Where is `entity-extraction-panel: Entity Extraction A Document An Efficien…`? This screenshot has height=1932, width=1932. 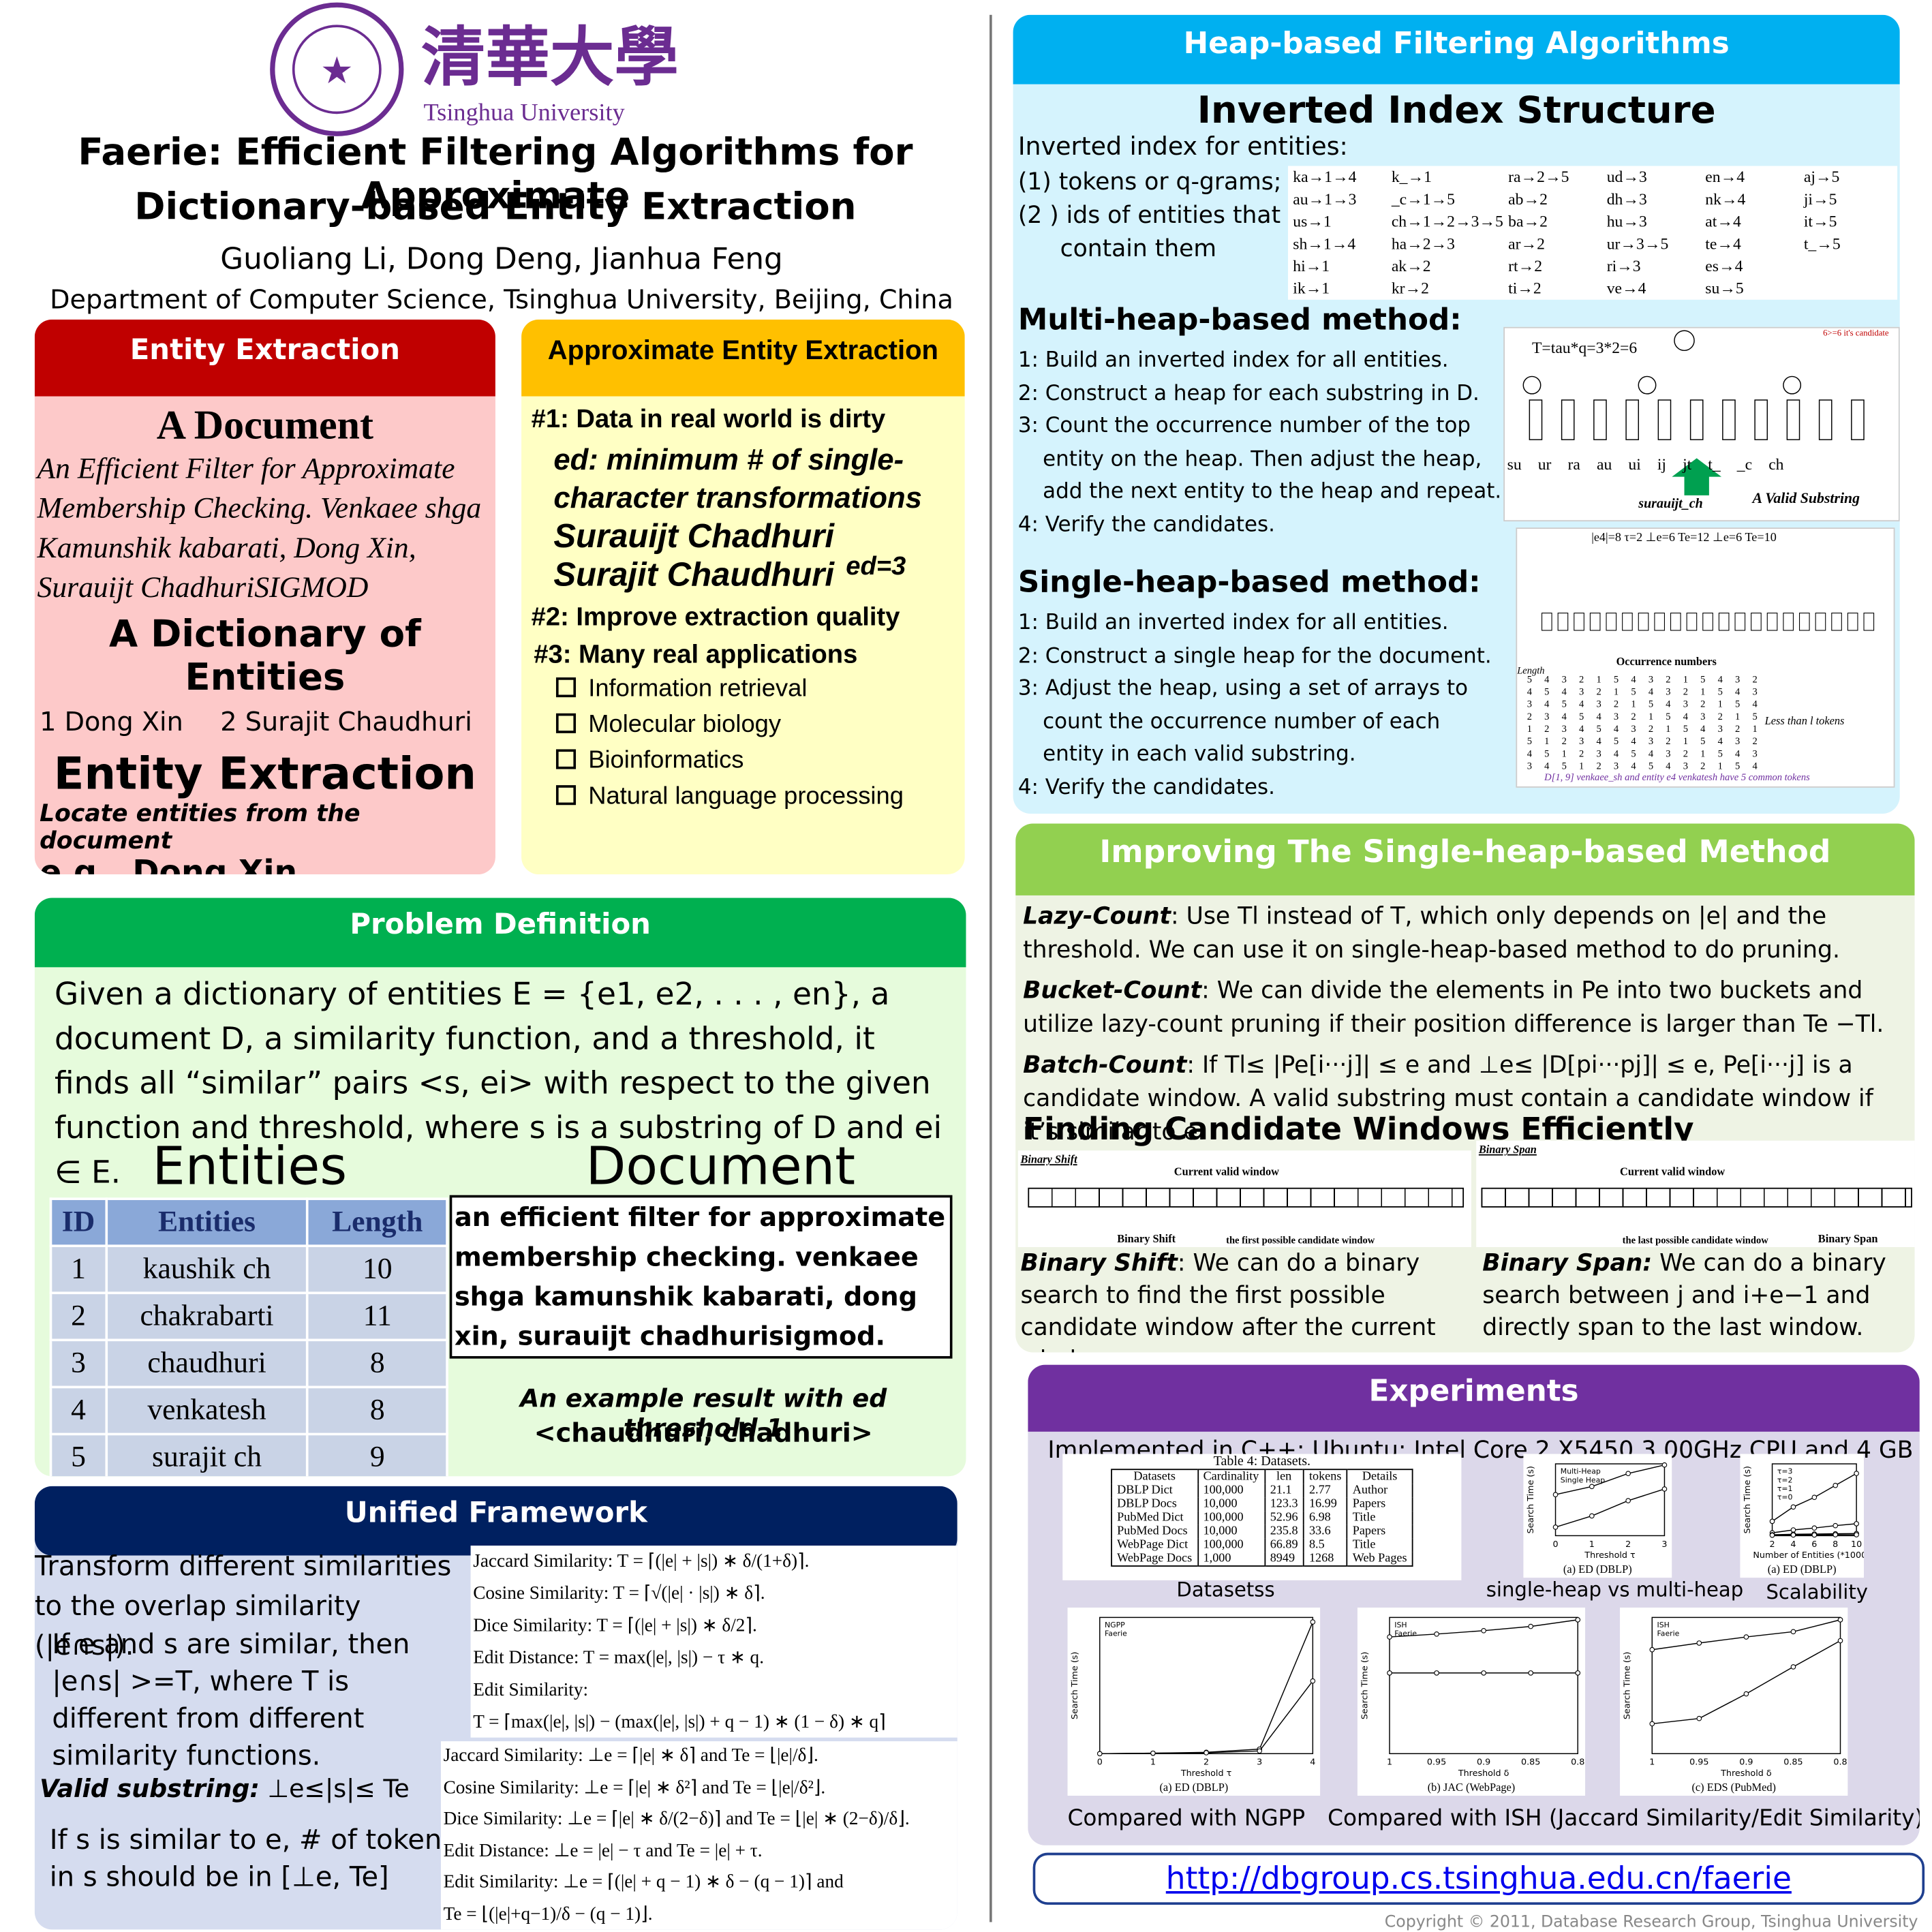
entity-extraction-panel: Entity Extraction A Document An Efficien… is located at coordinates (264, 597).